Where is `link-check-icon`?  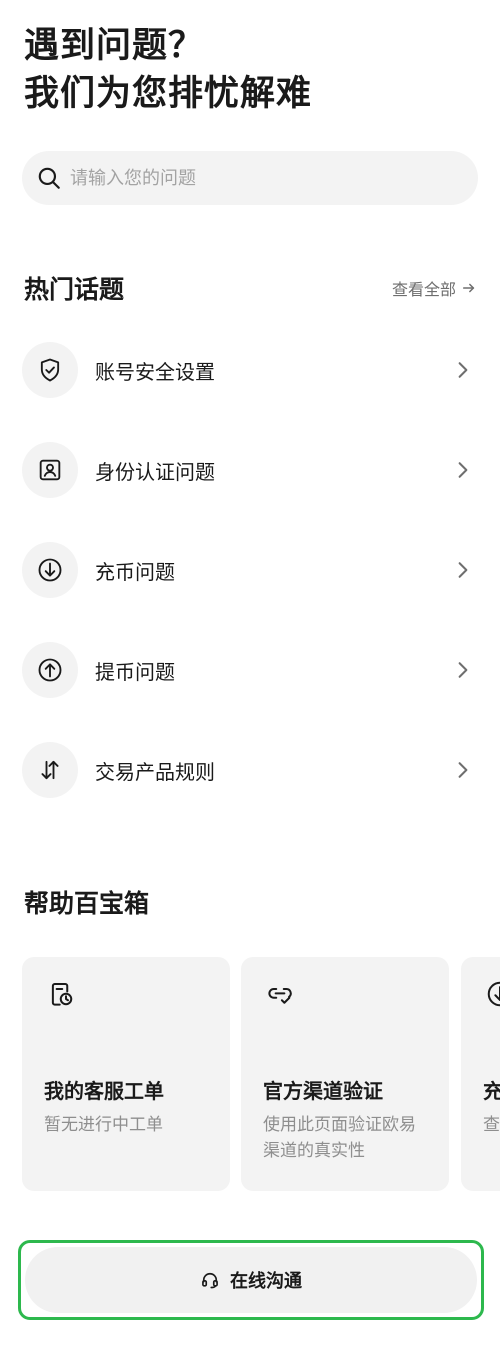 link-check-icon is located at coordinates (280, 996).